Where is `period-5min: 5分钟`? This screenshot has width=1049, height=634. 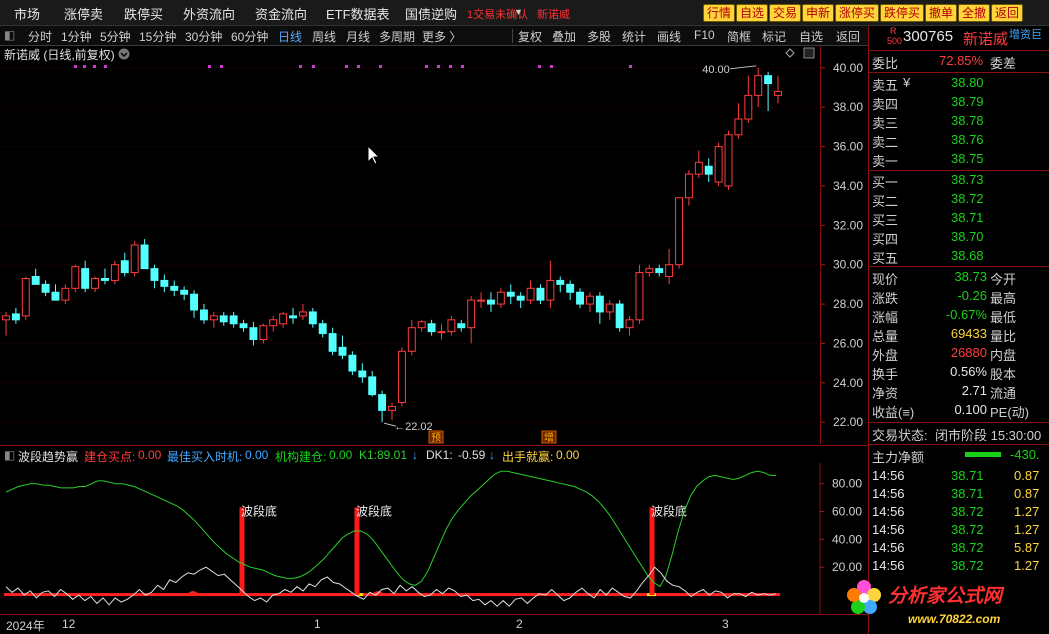
period-5min: 5分钟 is located at coordinates (115, 36).